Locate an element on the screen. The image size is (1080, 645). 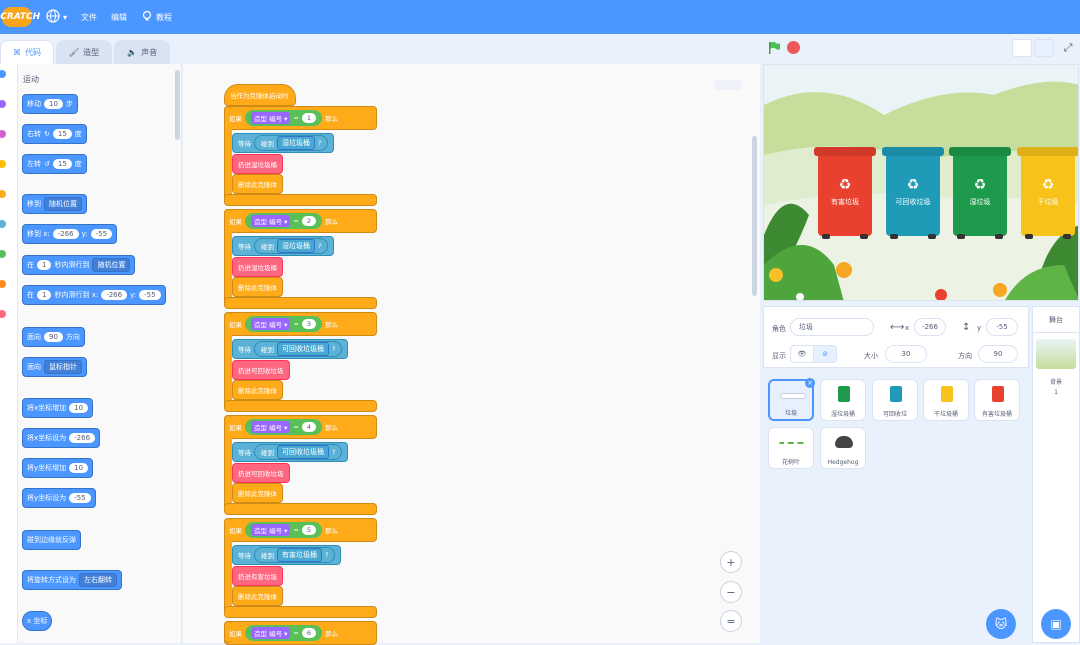
sprite-tile: 垃圾 × is located at coordinates (791, 399).